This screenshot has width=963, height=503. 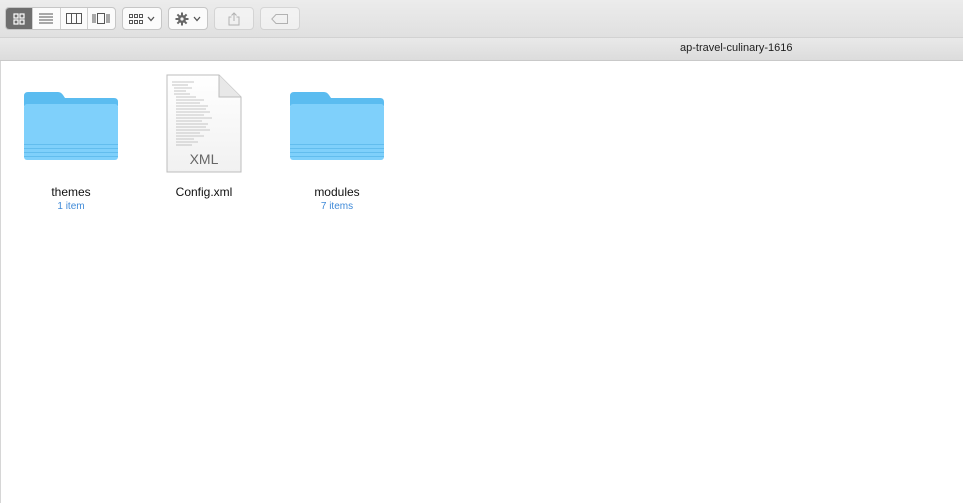 I want to click on list-icon, so click(x=46, y=18).